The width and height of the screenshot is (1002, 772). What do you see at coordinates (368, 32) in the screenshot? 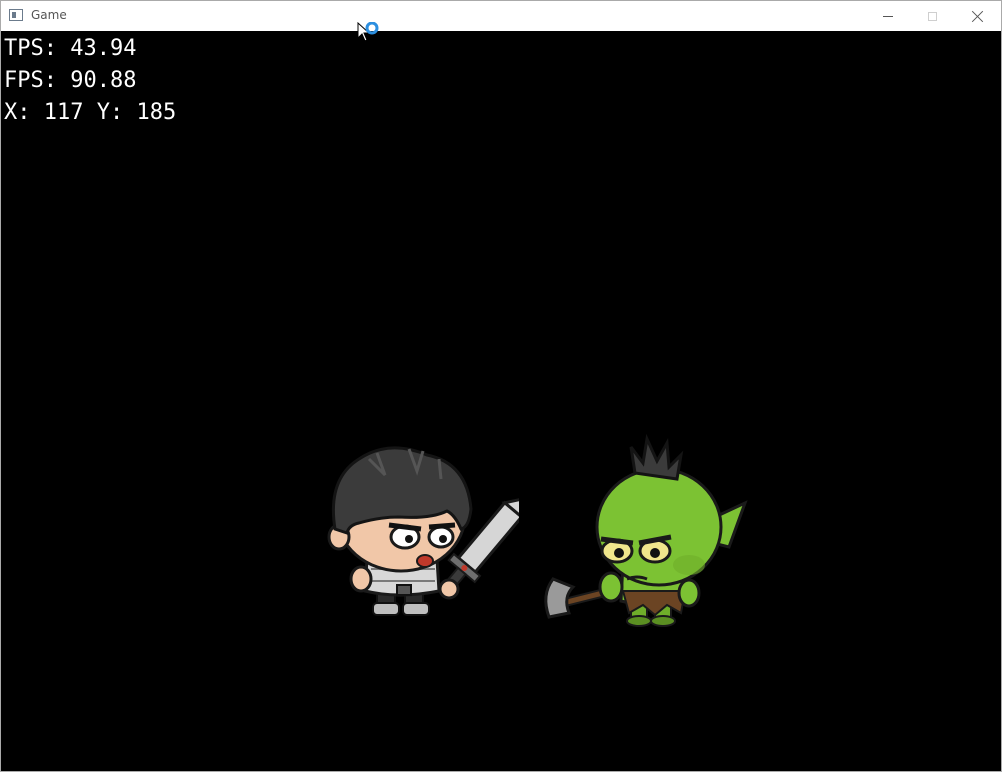
I see `busy-arrow-cursor` at bounding box center [368, 32].